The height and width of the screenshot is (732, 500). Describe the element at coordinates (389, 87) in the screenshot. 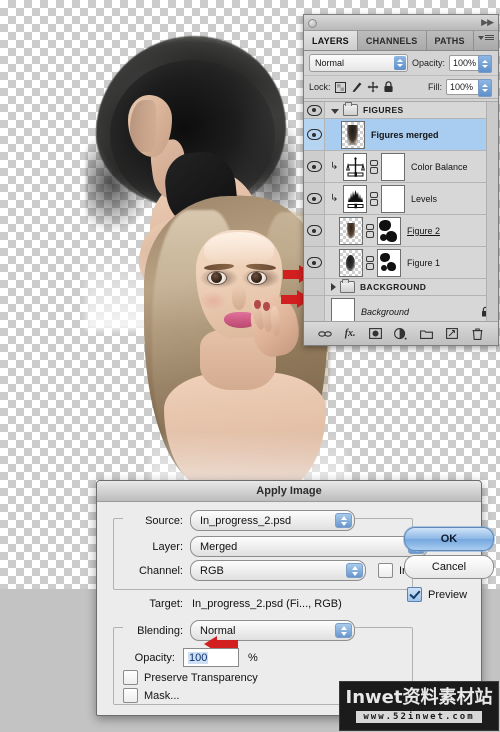

I see `lock-all-icon` at that location.